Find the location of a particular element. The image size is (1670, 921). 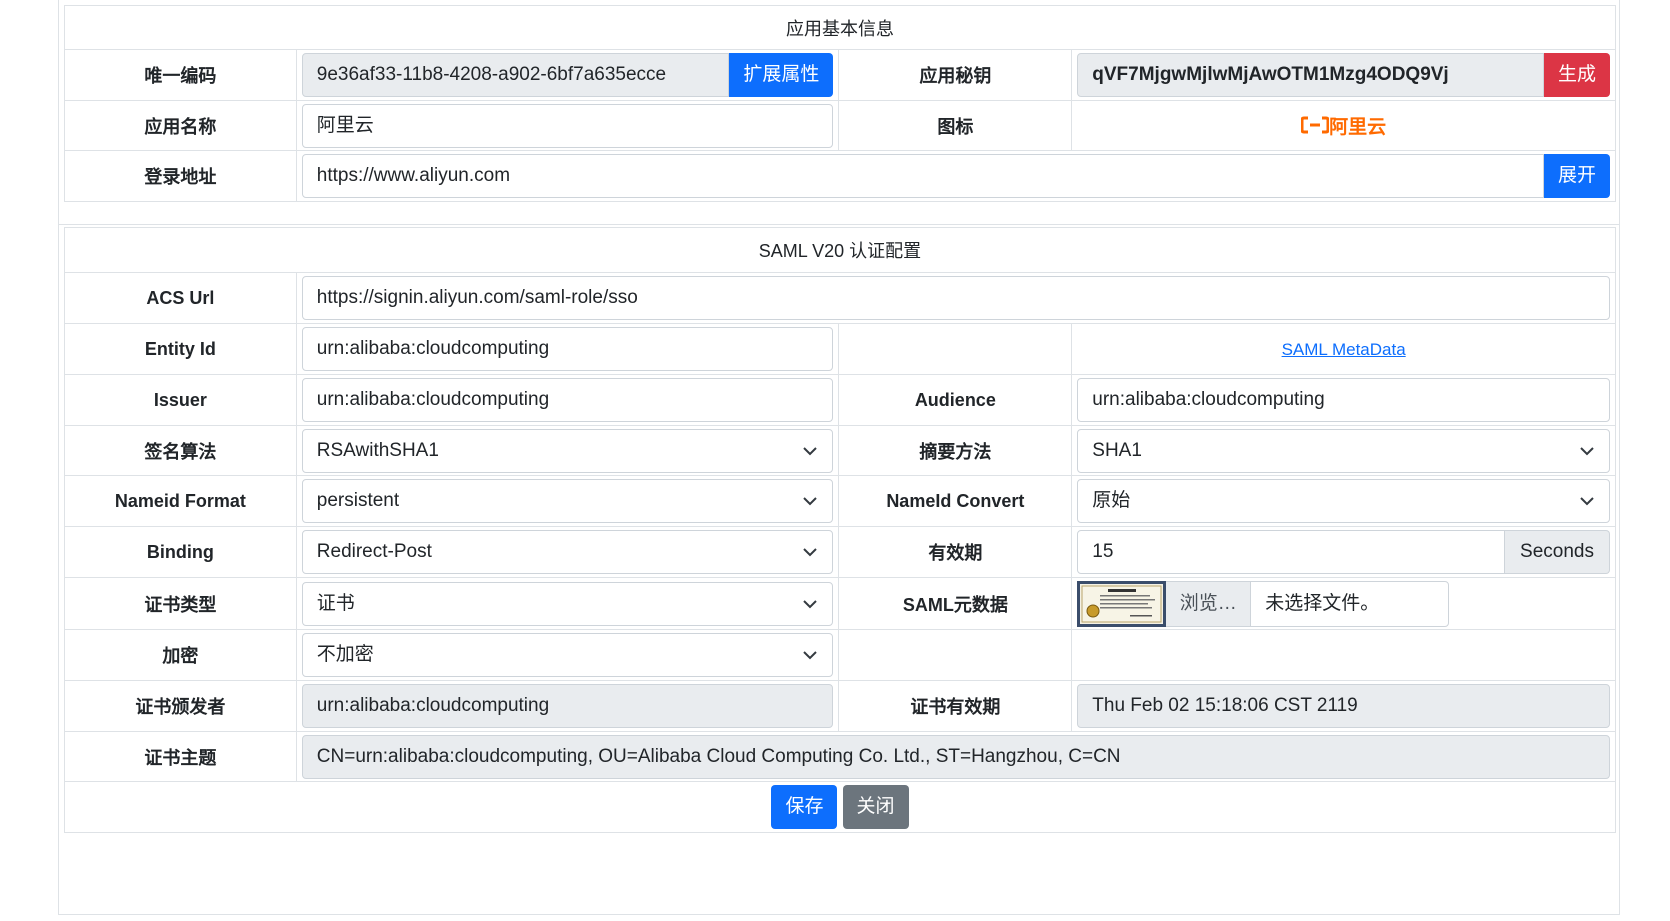

secret-label: 应用秘钥 is located at coordinates (955, 75).